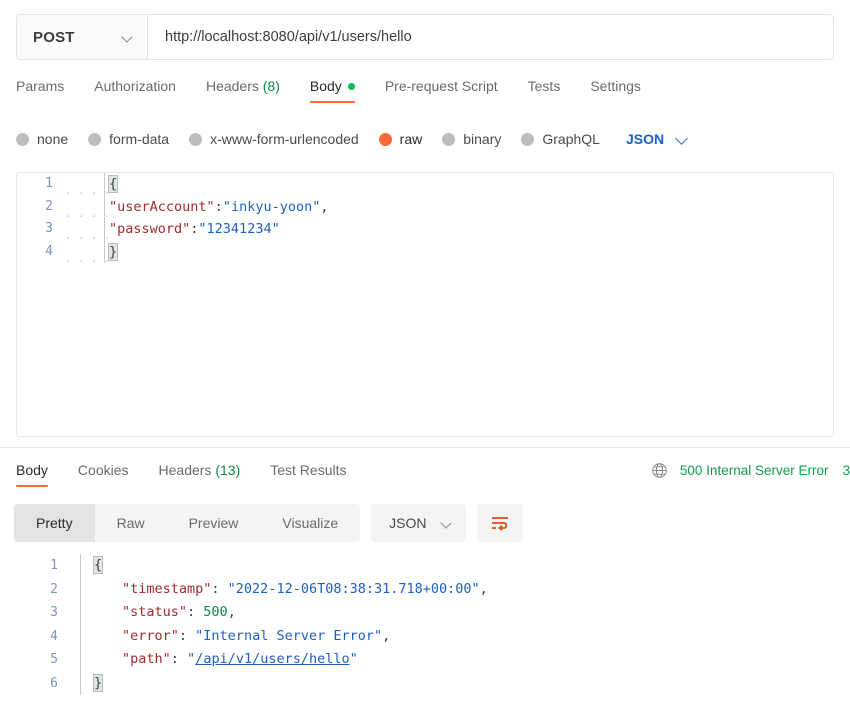 This screenshot has height=717, width=850. What do you see at coordinates (54, 683) in the screenshot?
I see `line-number: 6` at bounding box center [54, 683].